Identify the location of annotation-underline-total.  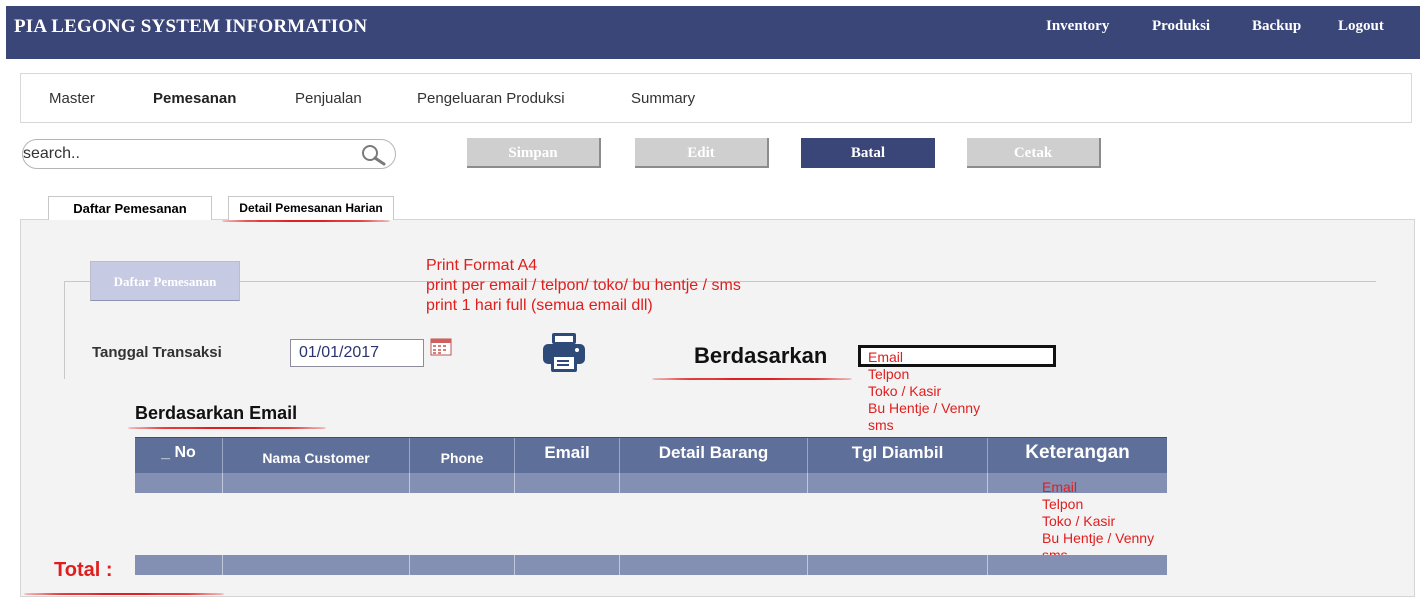
(124, 594).